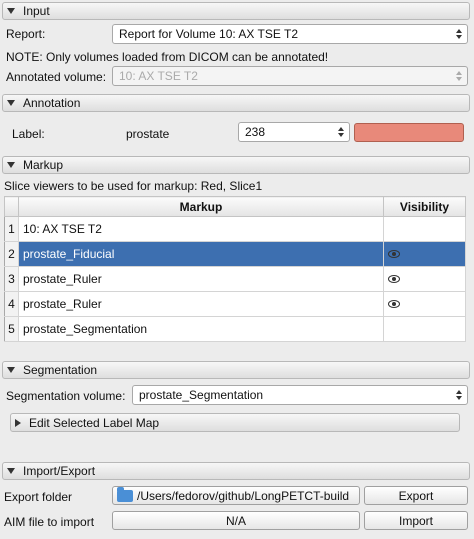 The height and width of the screenshot is (539, 474). What do you see at coordinates (158, 76) in the screenshot?
I see `annotated-volume-value: 10: AX TSE T2` at bounding box center [158, 76].